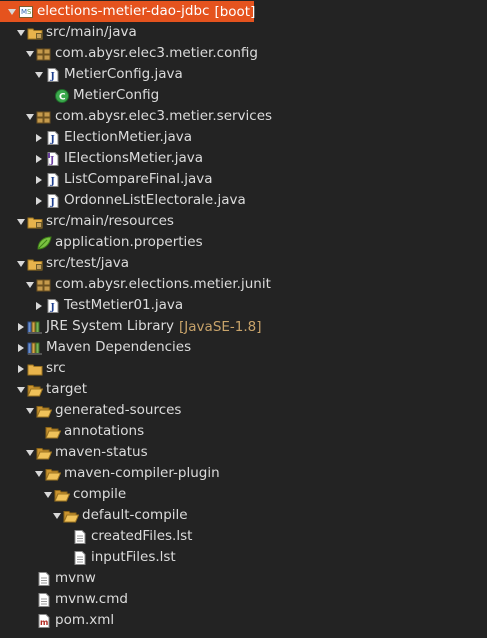 This screenshot has width=487, height=638. I want to click on tree-item-default-compile: default-compile, so click(243, 515).